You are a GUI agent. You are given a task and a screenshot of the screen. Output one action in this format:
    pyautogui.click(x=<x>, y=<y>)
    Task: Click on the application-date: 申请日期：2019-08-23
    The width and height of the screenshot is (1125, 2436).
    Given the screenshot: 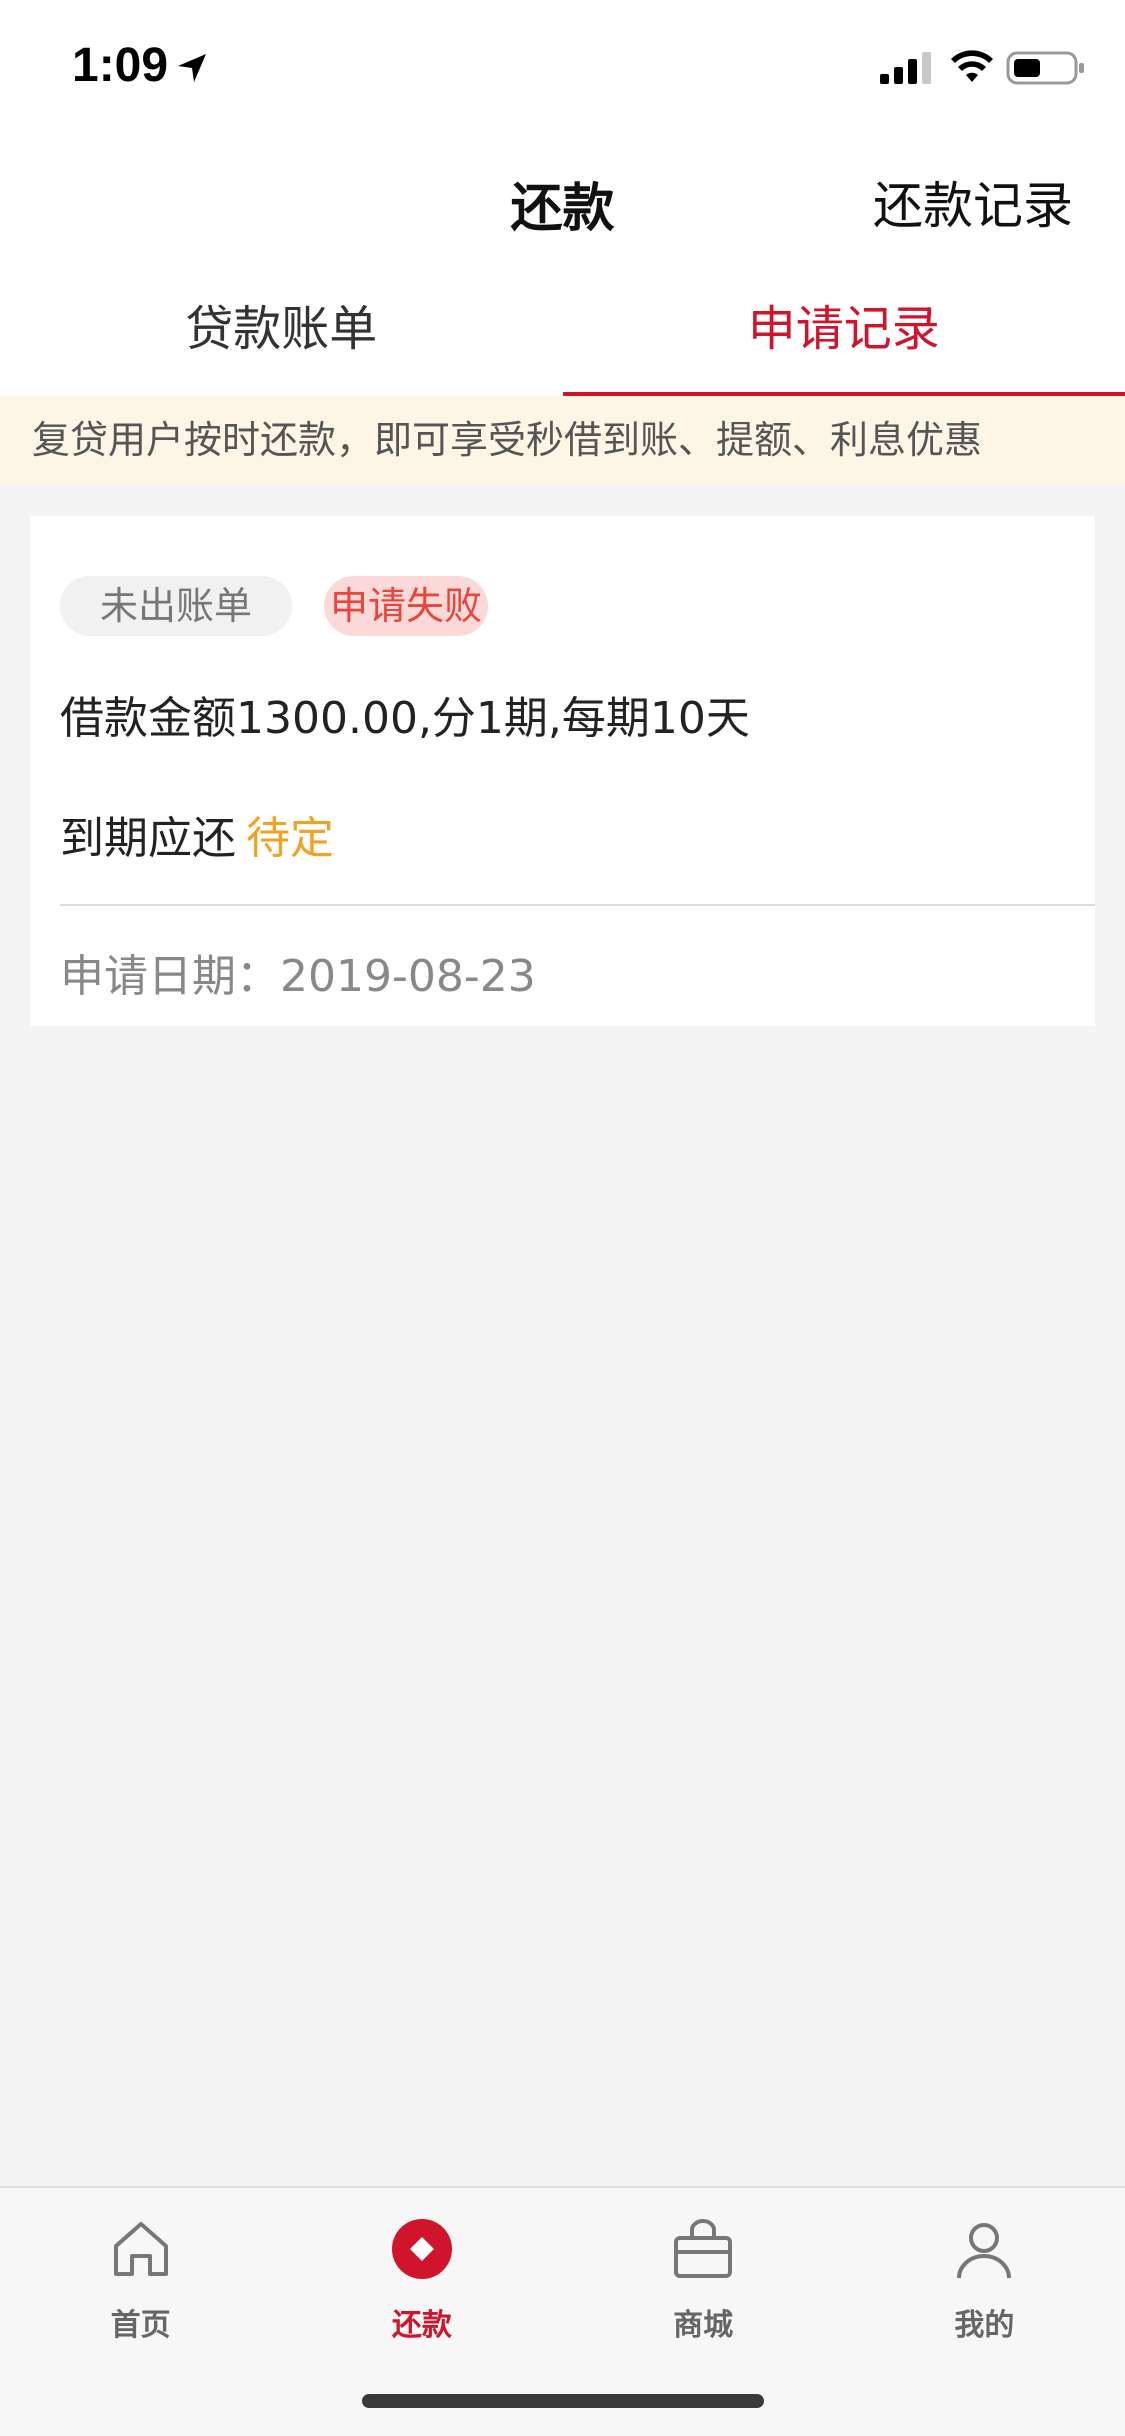 What is the action you would take?
    pyautogui.click(x=298, y=976)
    